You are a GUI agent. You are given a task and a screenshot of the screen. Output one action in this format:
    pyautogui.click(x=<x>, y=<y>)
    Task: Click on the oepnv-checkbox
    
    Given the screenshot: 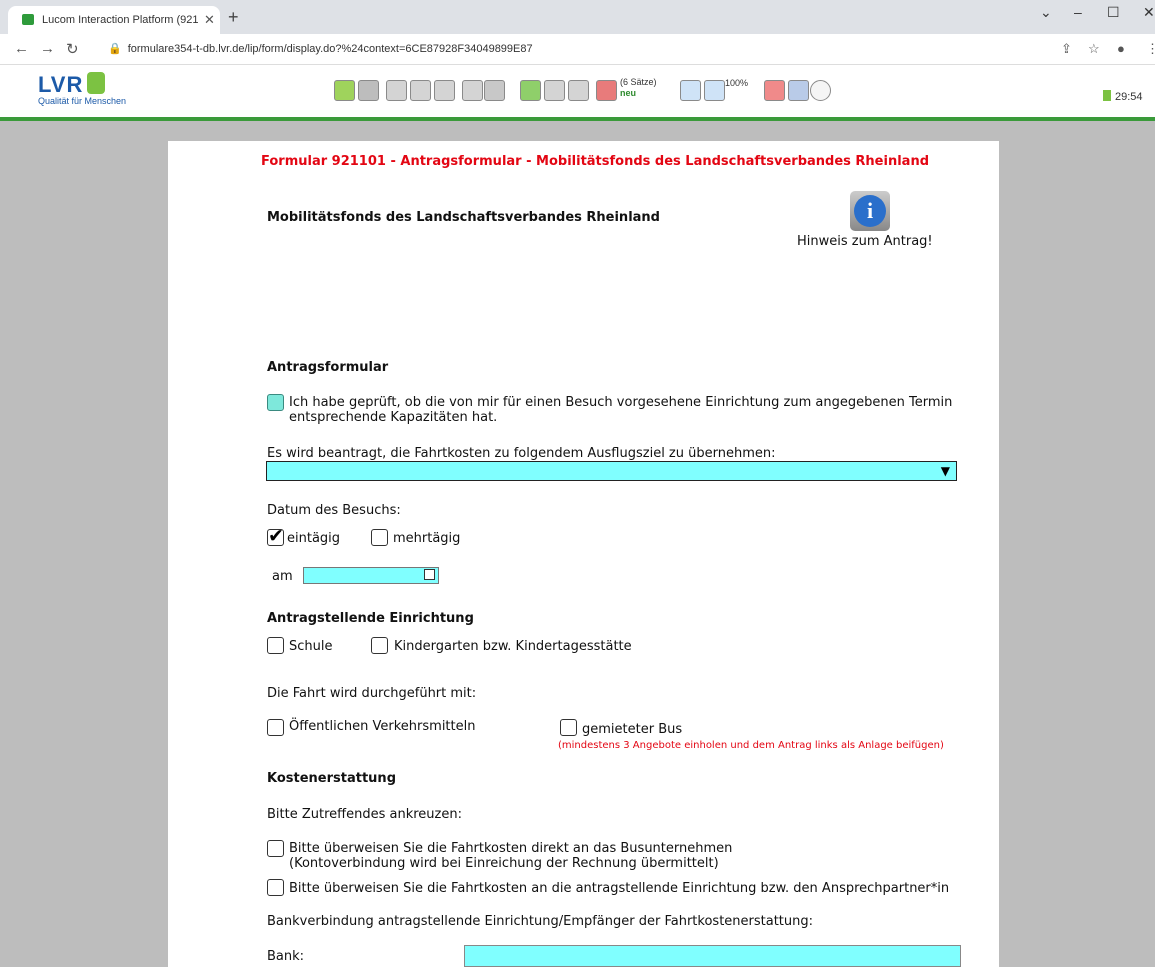 What is the action you would take?
    pyautogui.click(x=275, y=727)
    